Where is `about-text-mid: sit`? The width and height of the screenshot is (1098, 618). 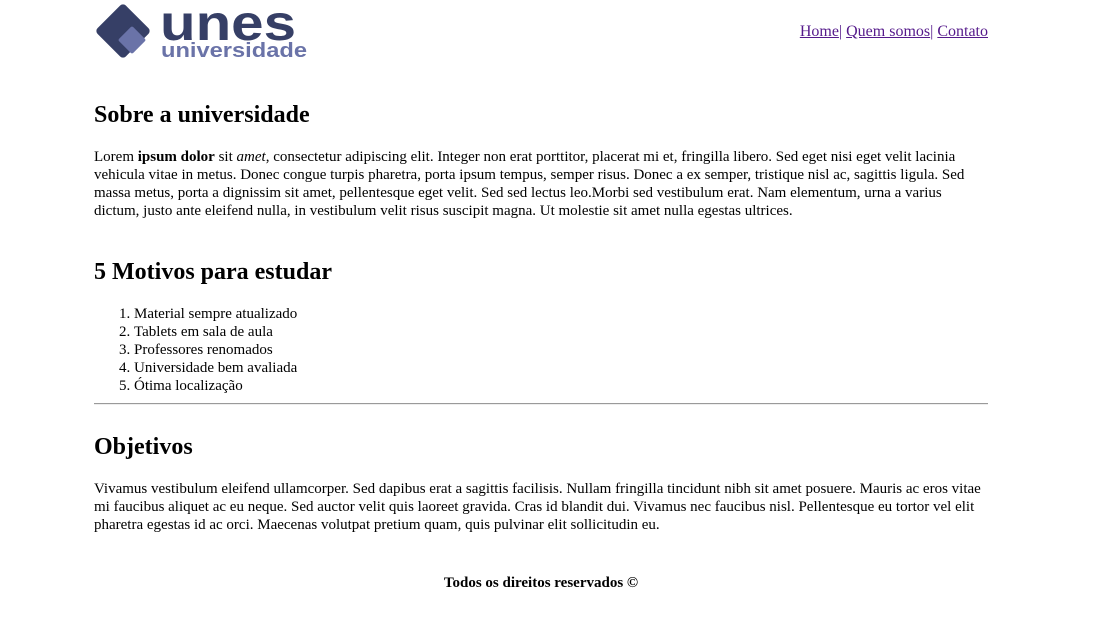
about-text-mid: sit is located at coordinates (225, 157).